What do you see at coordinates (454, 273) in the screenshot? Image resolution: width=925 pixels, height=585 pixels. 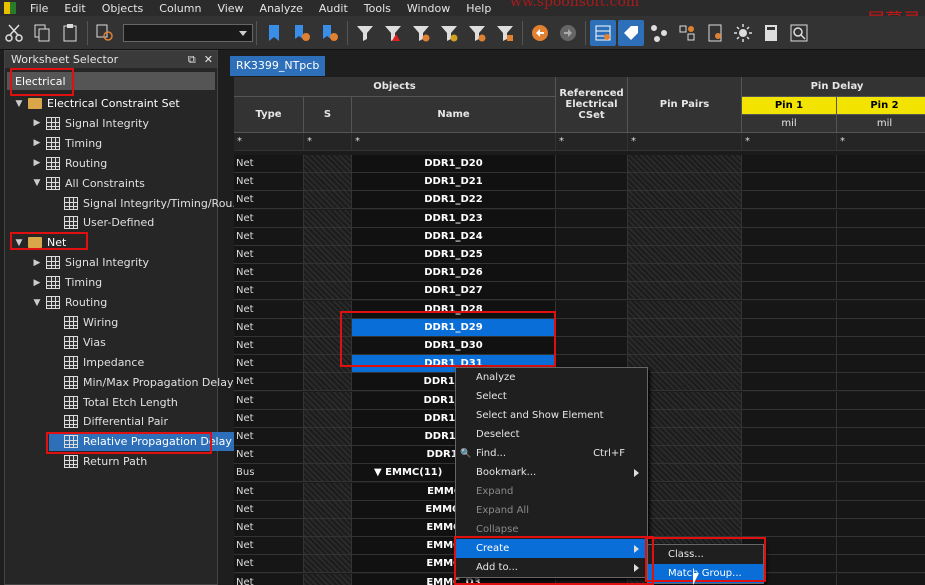 I see `name-cell: DDR1_D26` at bounding box center [454, 273].